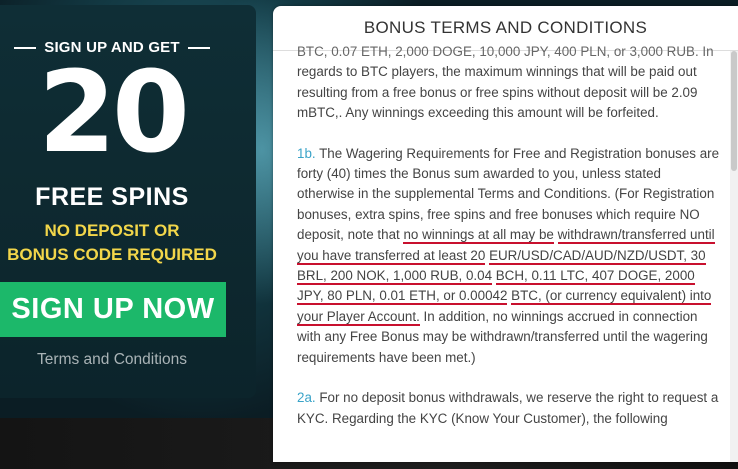  Describe the element at coordinates (478, 236) in the screenshot. I see `underlined-text-1: no winnings at all may be` at that location.